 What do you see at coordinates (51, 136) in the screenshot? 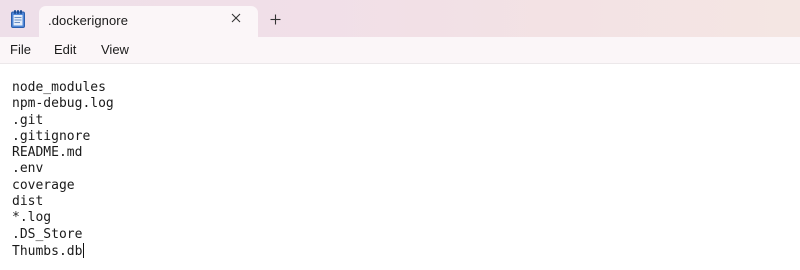
I see `editor-line: .gitignore` at bounding box center [51, 136].